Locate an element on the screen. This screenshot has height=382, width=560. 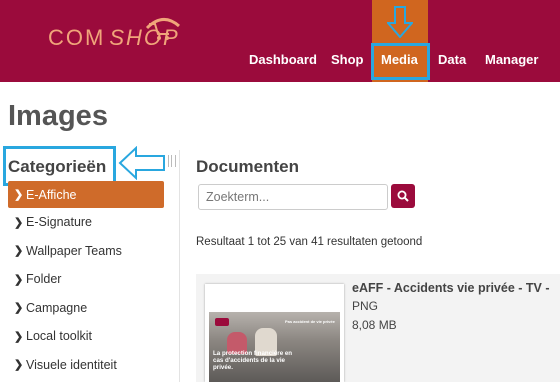
category-label: Local toolkit is located at coordinates (59, 336).